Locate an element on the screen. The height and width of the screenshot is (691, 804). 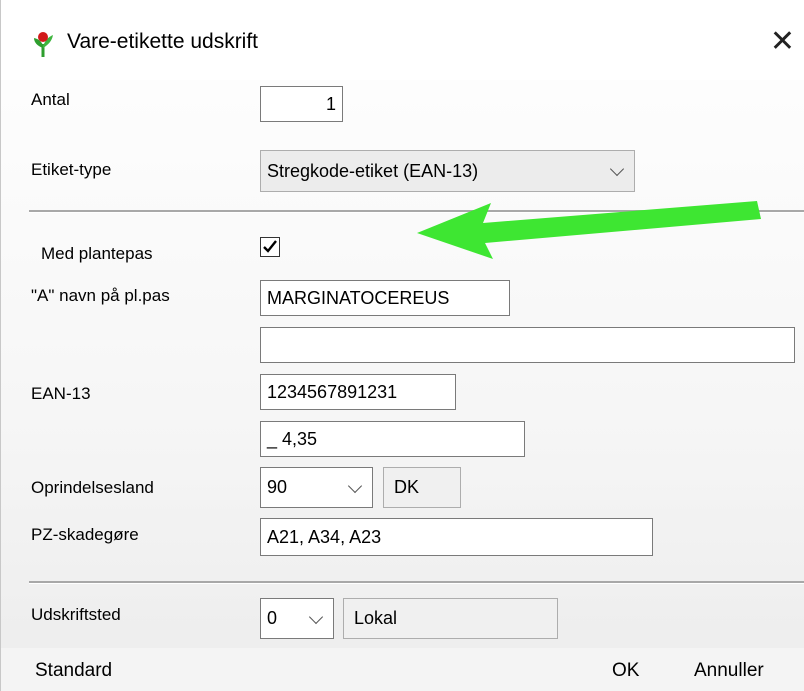
a-navn-input: MARGINATOCEREUS is located at coordinates (385, 298).